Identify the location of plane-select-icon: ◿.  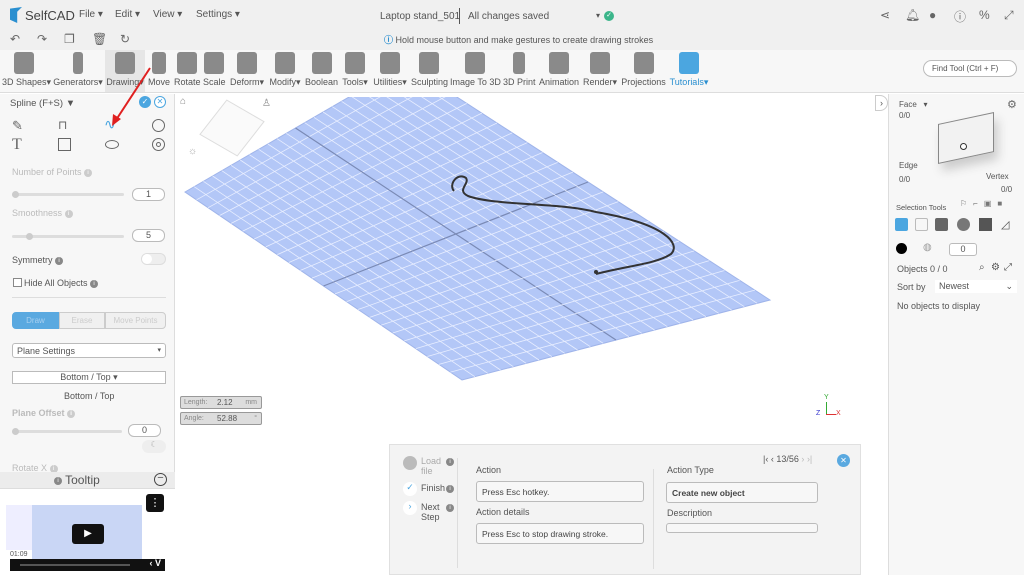
(1005, 224).